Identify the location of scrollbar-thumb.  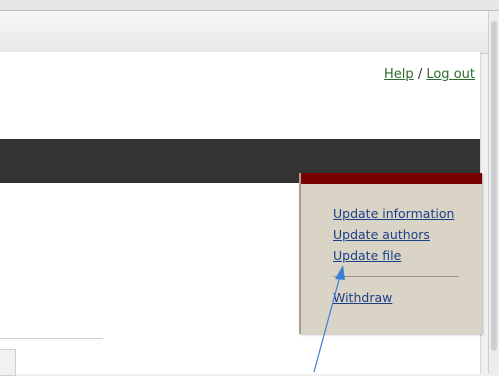
(494, 186).